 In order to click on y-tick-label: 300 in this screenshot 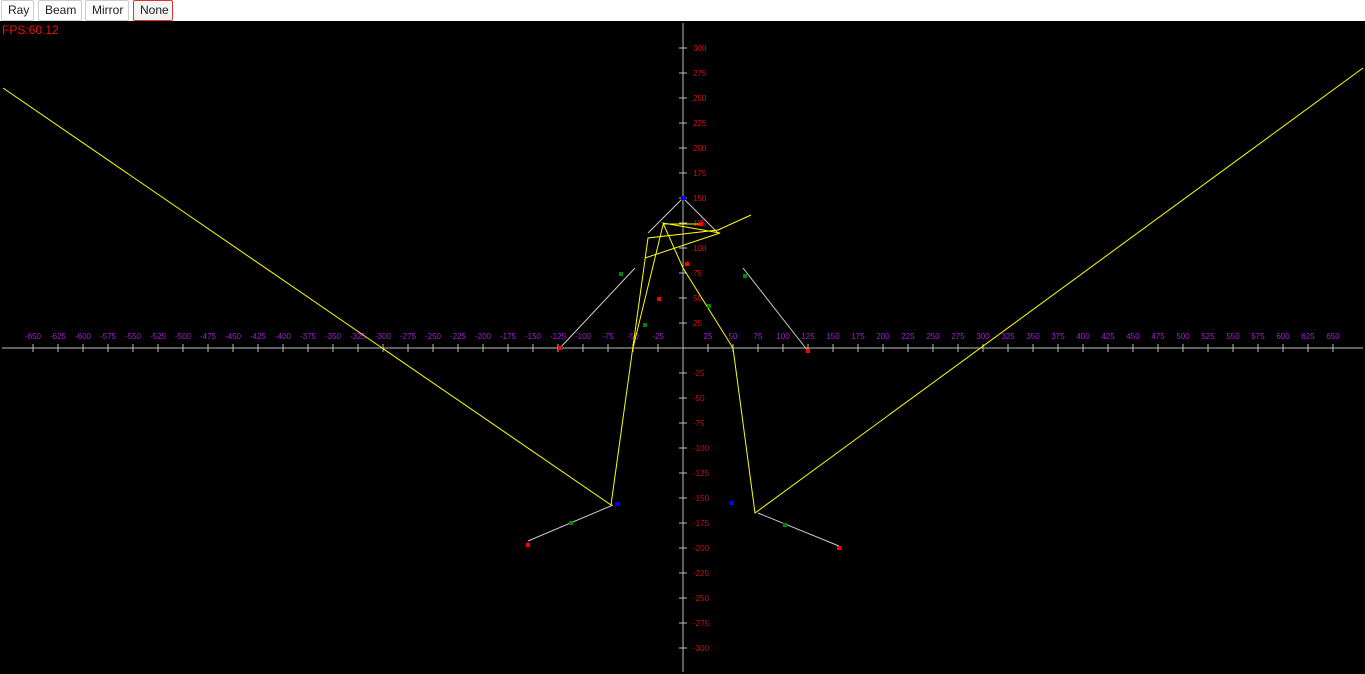, I will do `click(700, 48)`.